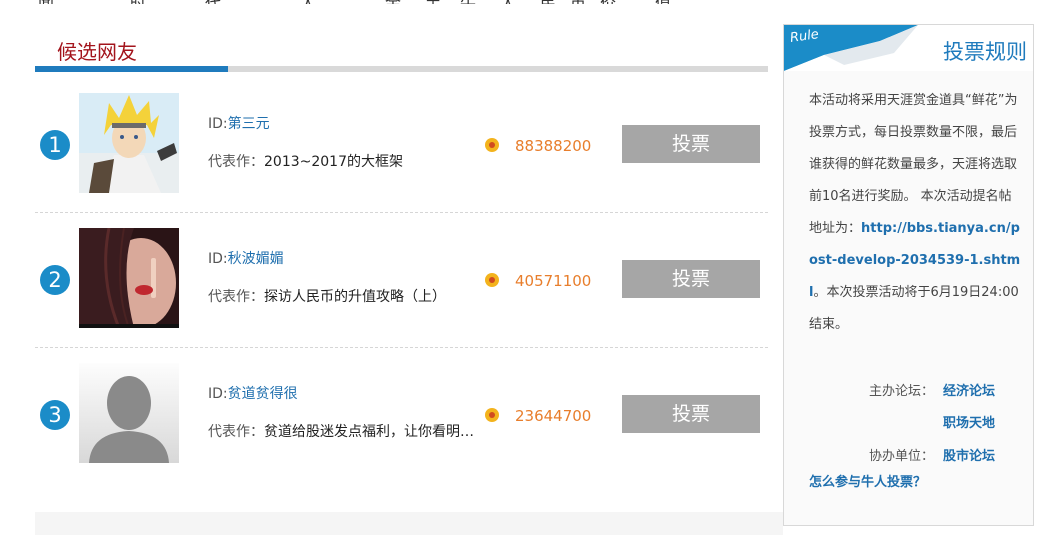  I want to click on flower-count: 88388200, so click(553, 146).